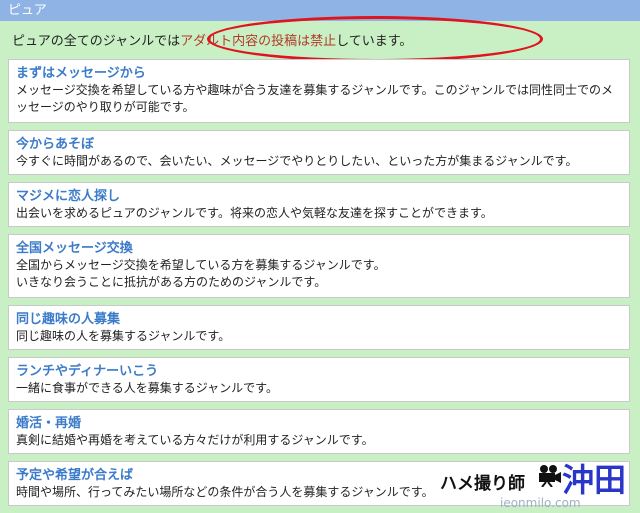  What do you see at coordinates (319, 144) in the screenshot?
I see `genre-title: 今からあそぼ` at bounding box center [319, 144].